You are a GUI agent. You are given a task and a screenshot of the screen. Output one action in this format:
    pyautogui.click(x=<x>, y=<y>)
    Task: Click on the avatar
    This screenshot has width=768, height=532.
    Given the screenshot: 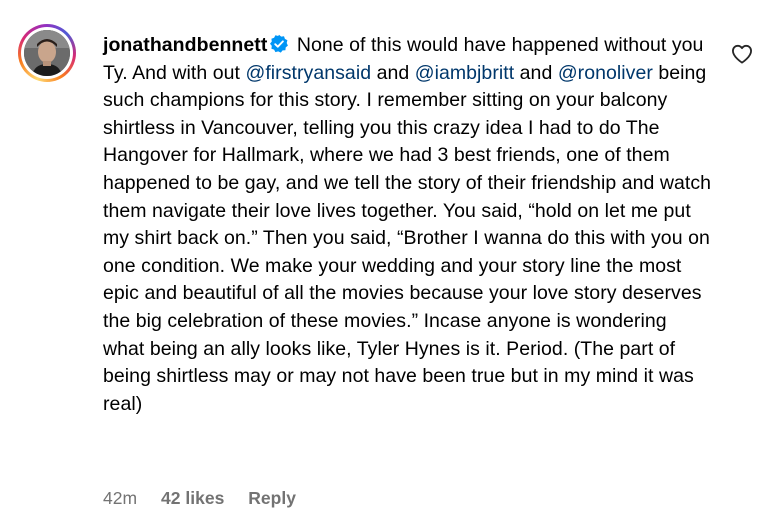 What is the action you would take?
    pyautogui.click(x=47, y=53)
    